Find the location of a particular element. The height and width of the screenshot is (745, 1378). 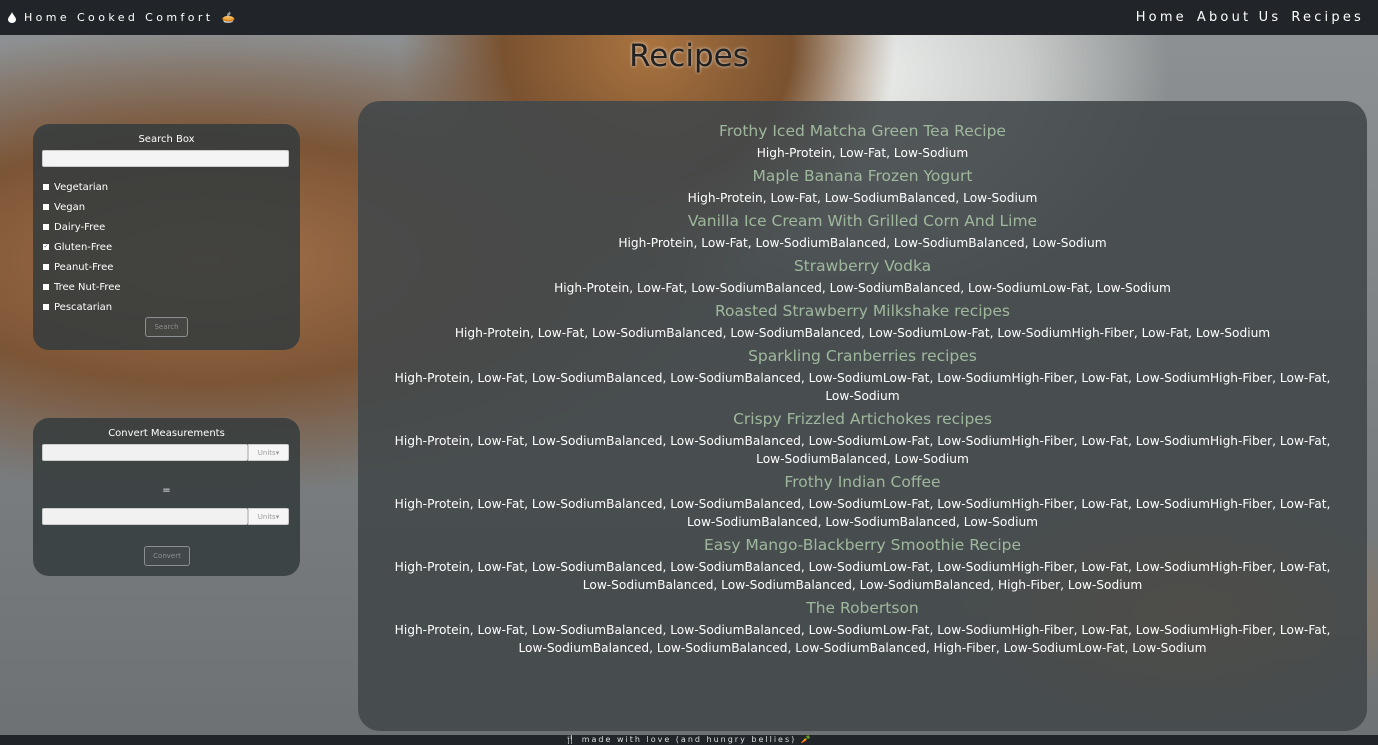

recipe-title: Sparkling Cranberries recipes is located at coordinates (862, 356).